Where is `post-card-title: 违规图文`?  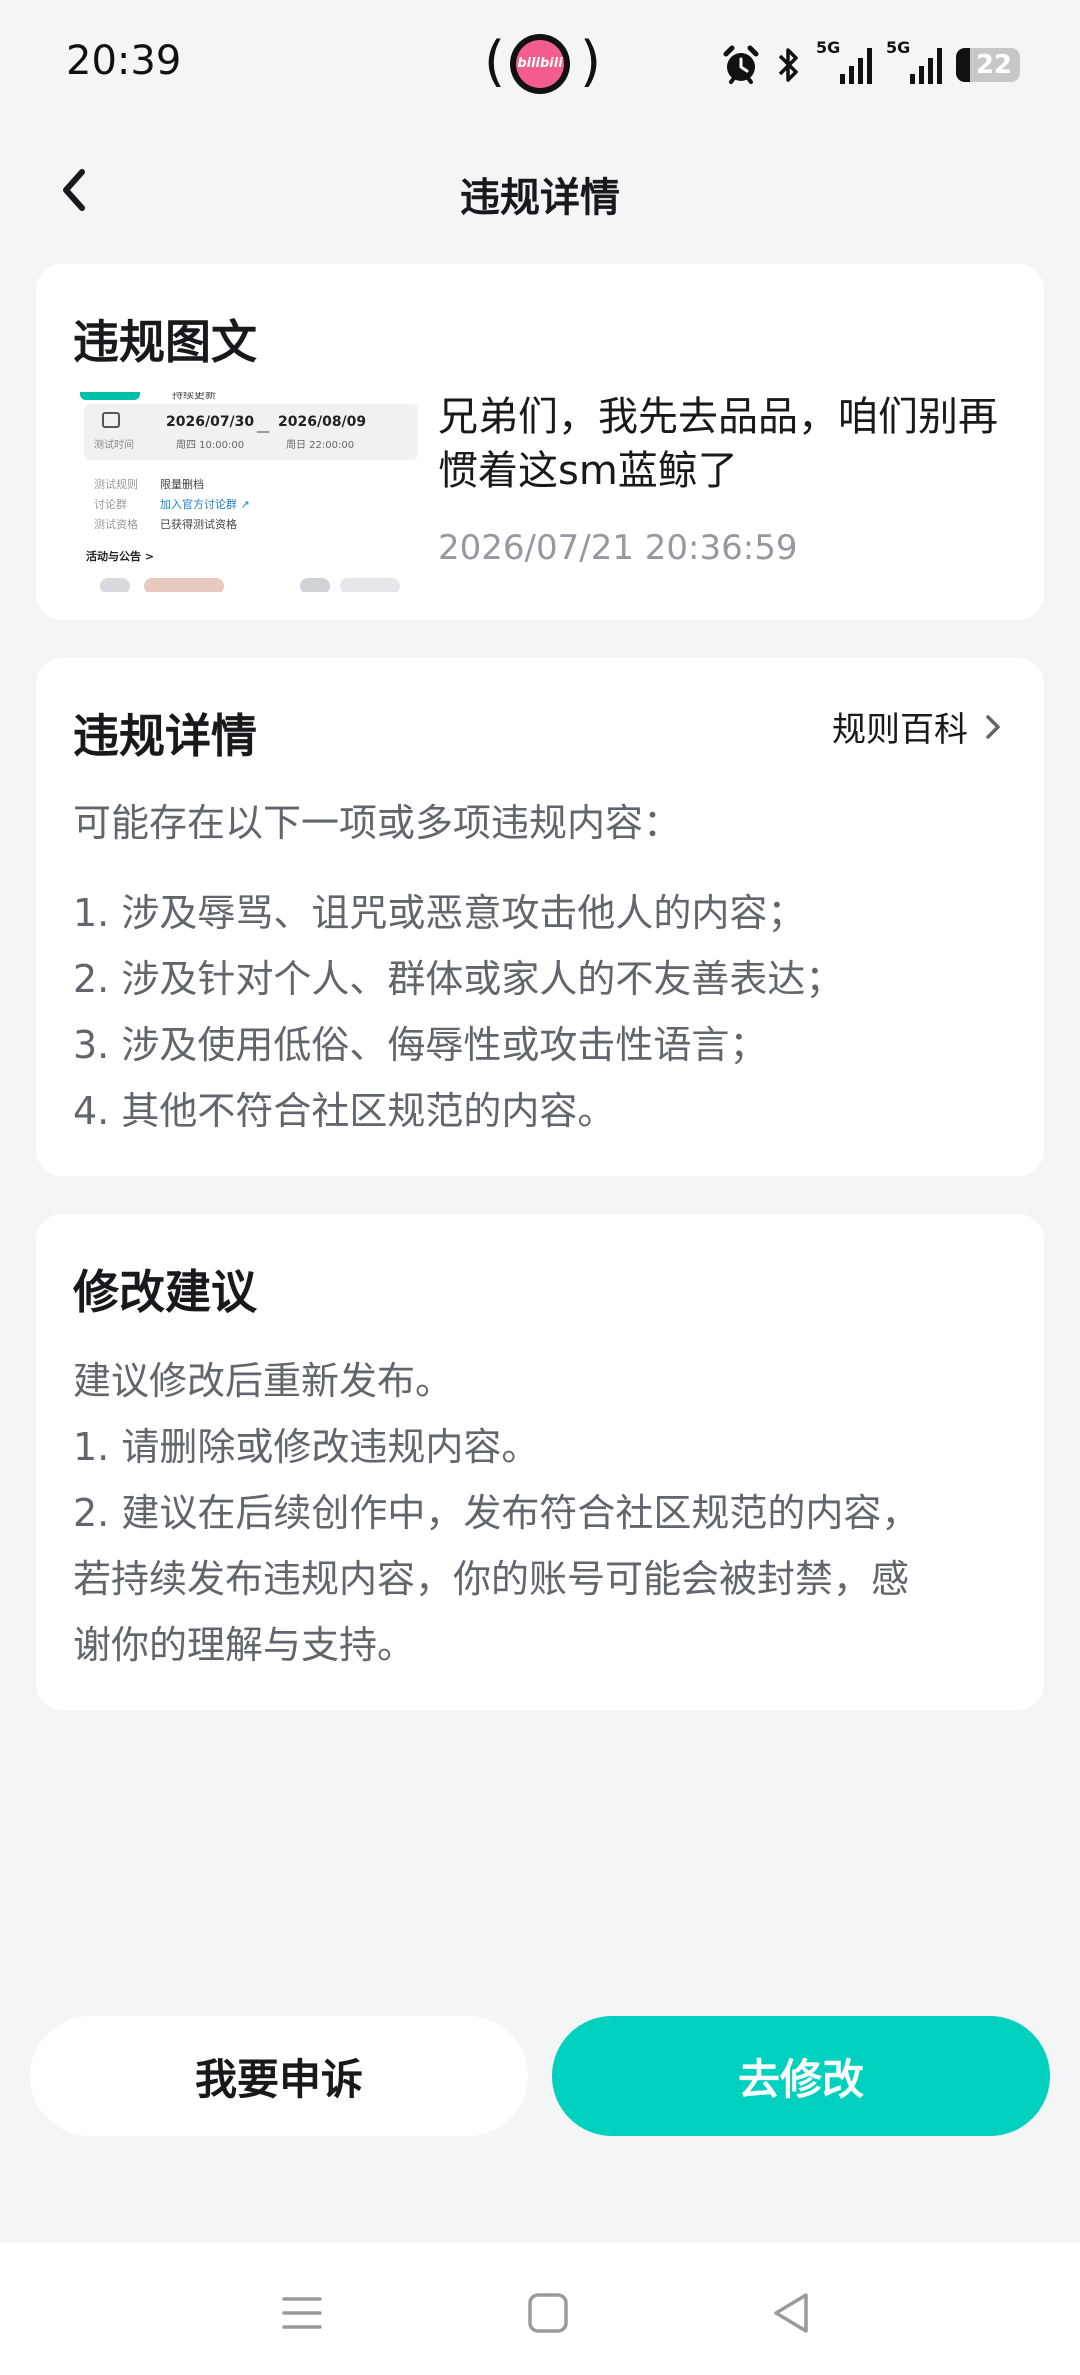 post-card-title: 违规图文 is located at coordinates (165, 342).